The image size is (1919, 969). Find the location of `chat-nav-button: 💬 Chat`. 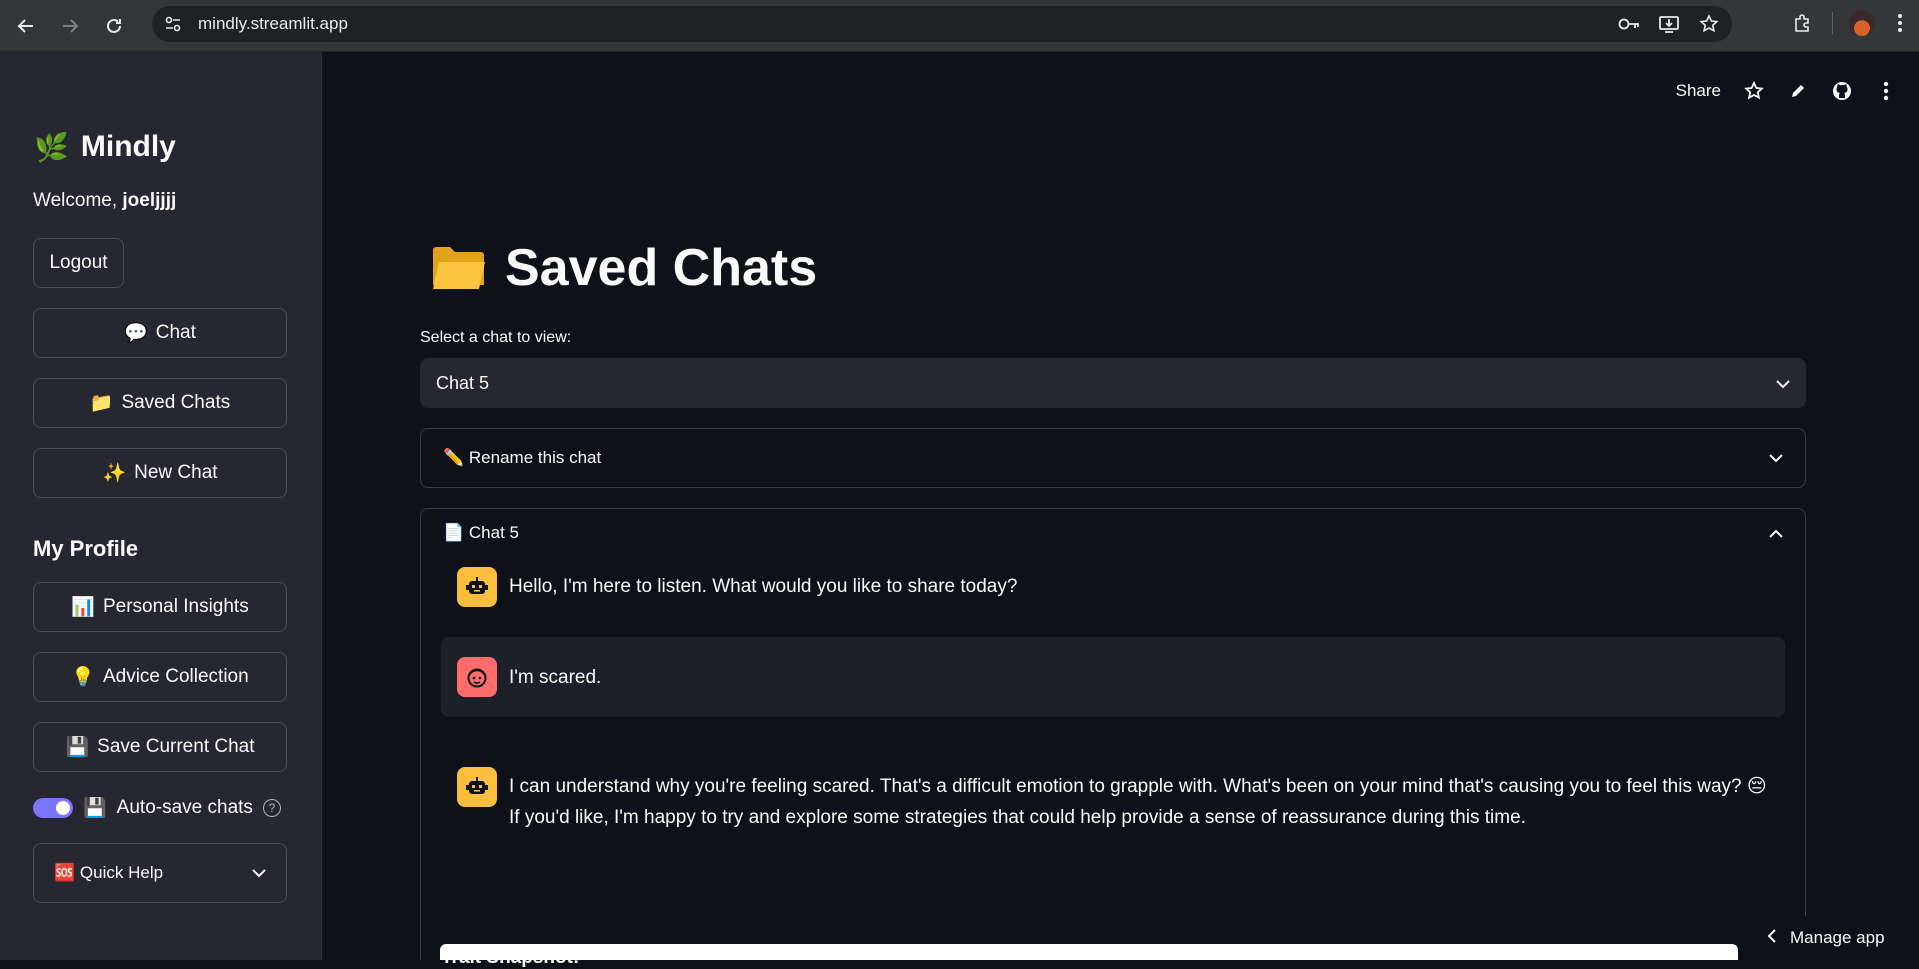

chat-nav-button: 💬 Chat is located at coordinates (160, 333).